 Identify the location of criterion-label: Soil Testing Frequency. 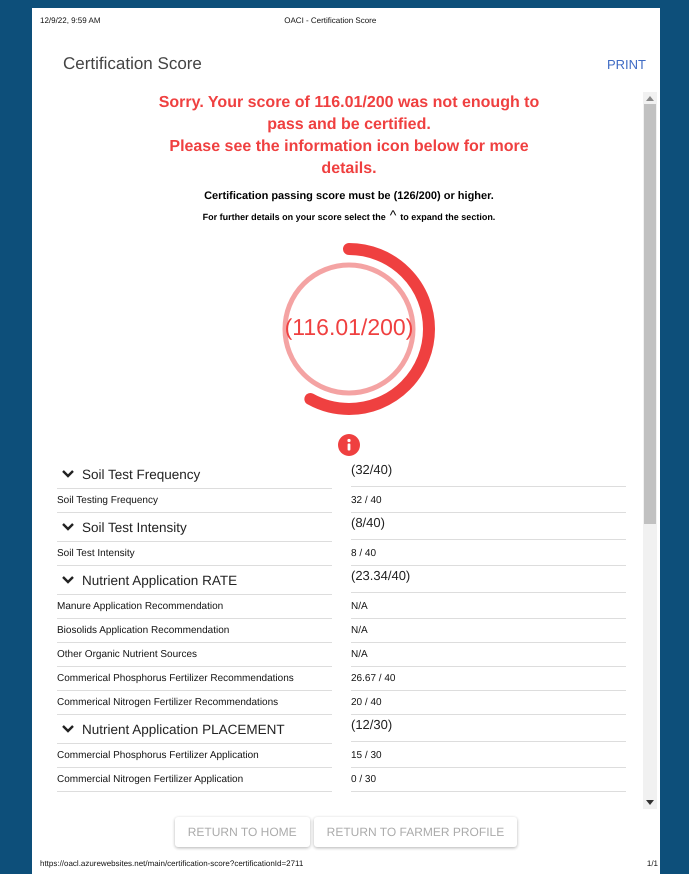
(194, 501).